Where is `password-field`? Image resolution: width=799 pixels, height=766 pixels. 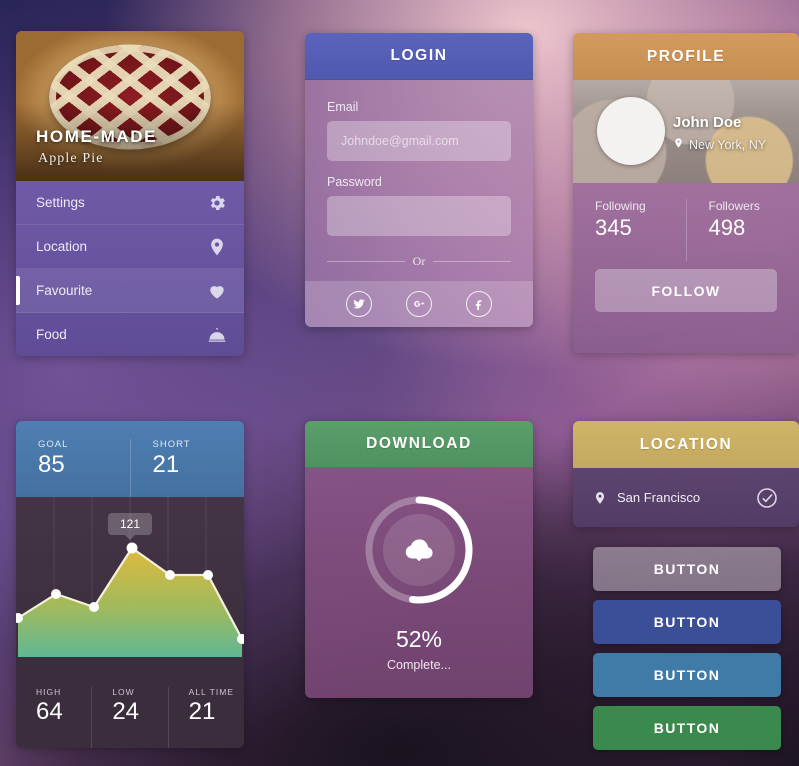
password-field is located at coordinates (419, 216).